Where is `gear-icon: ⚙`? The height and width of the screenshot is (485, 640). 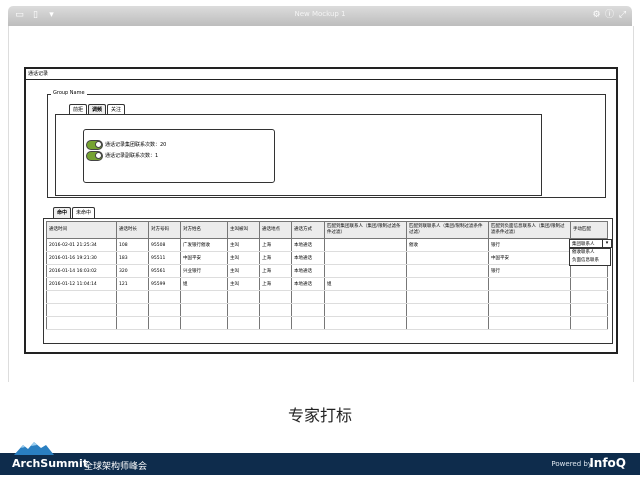
gear-icon: ⚙ is located at coordinates (596, 15).